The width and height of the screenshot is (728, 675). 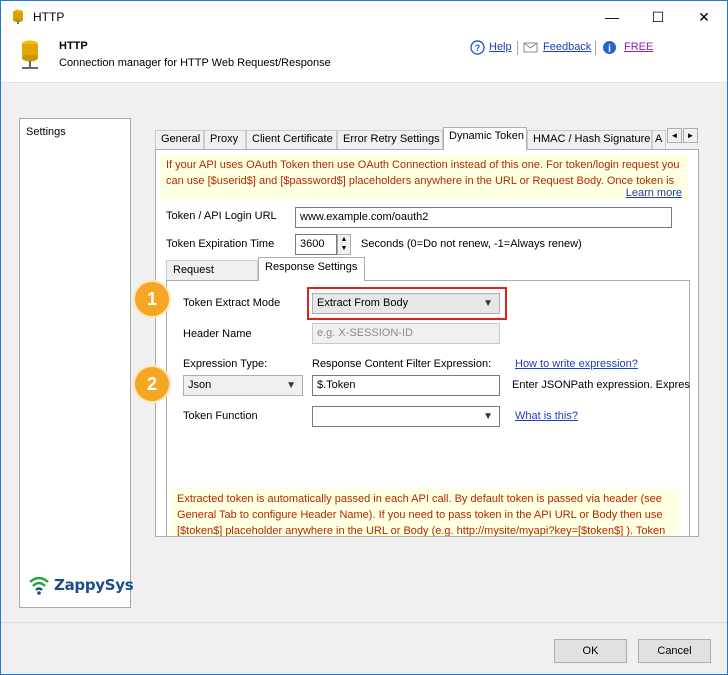 I want to click on expiration-stepper: ▲ ▼, so click(x=344, y=244).